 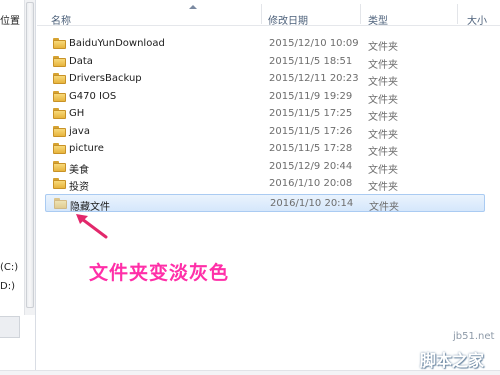 What do you see at coordinates (81, 61) in the screenshot?
I see `file-name: Data` at bounding box center [81, 61].